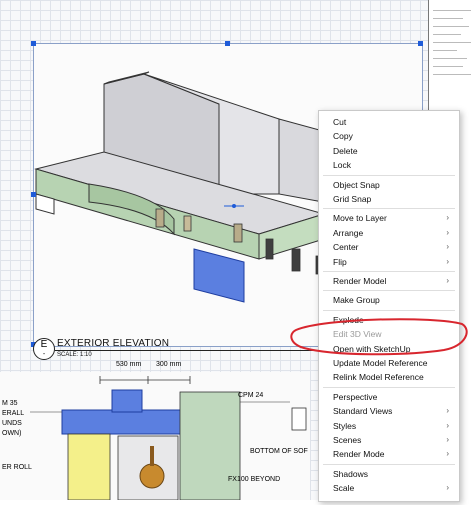  What do you see at coordinates (340, 122) in the screenshot?
I see `menu-item-label: Cut` at bounding box center [340, 122].